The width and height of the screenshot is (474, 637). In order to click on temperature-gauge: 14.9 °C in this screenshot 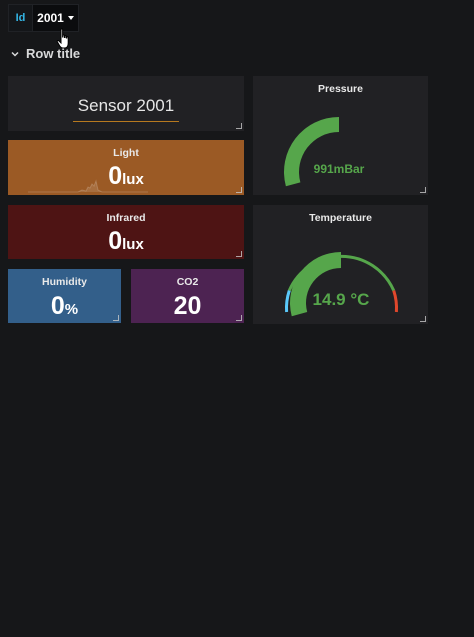, I will do `click(341, 284)`.